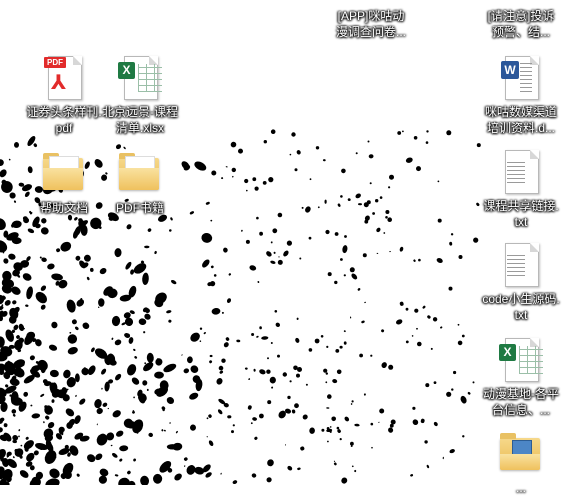 This screenshot has width=562, height=496. I want to click on pdf-acrobat-mark: ⅄, so click(59, 82).